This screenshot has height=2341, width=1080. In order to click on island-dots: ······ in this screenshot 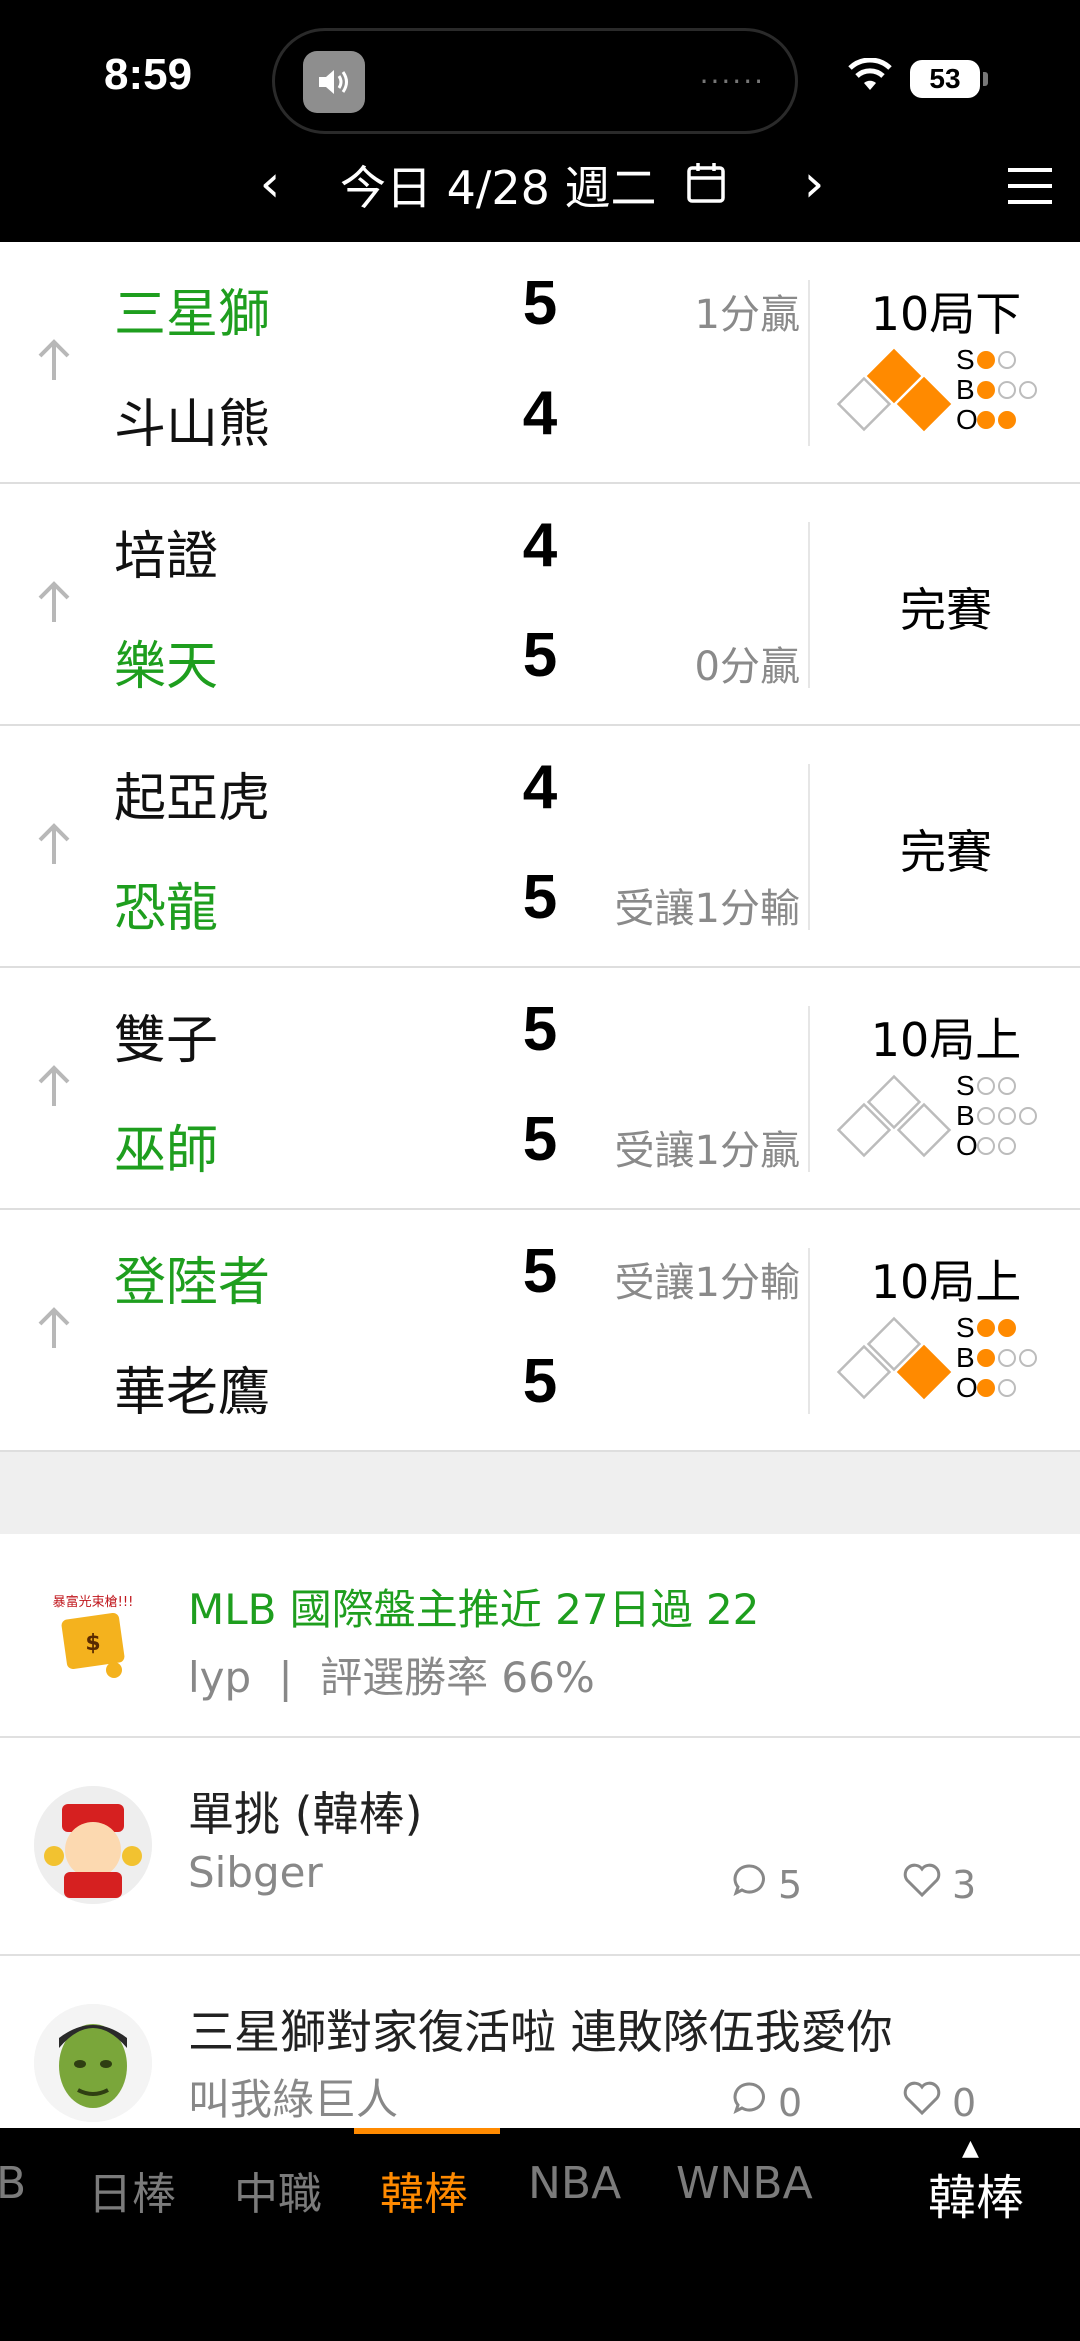, I will do `click(732, 81)`.